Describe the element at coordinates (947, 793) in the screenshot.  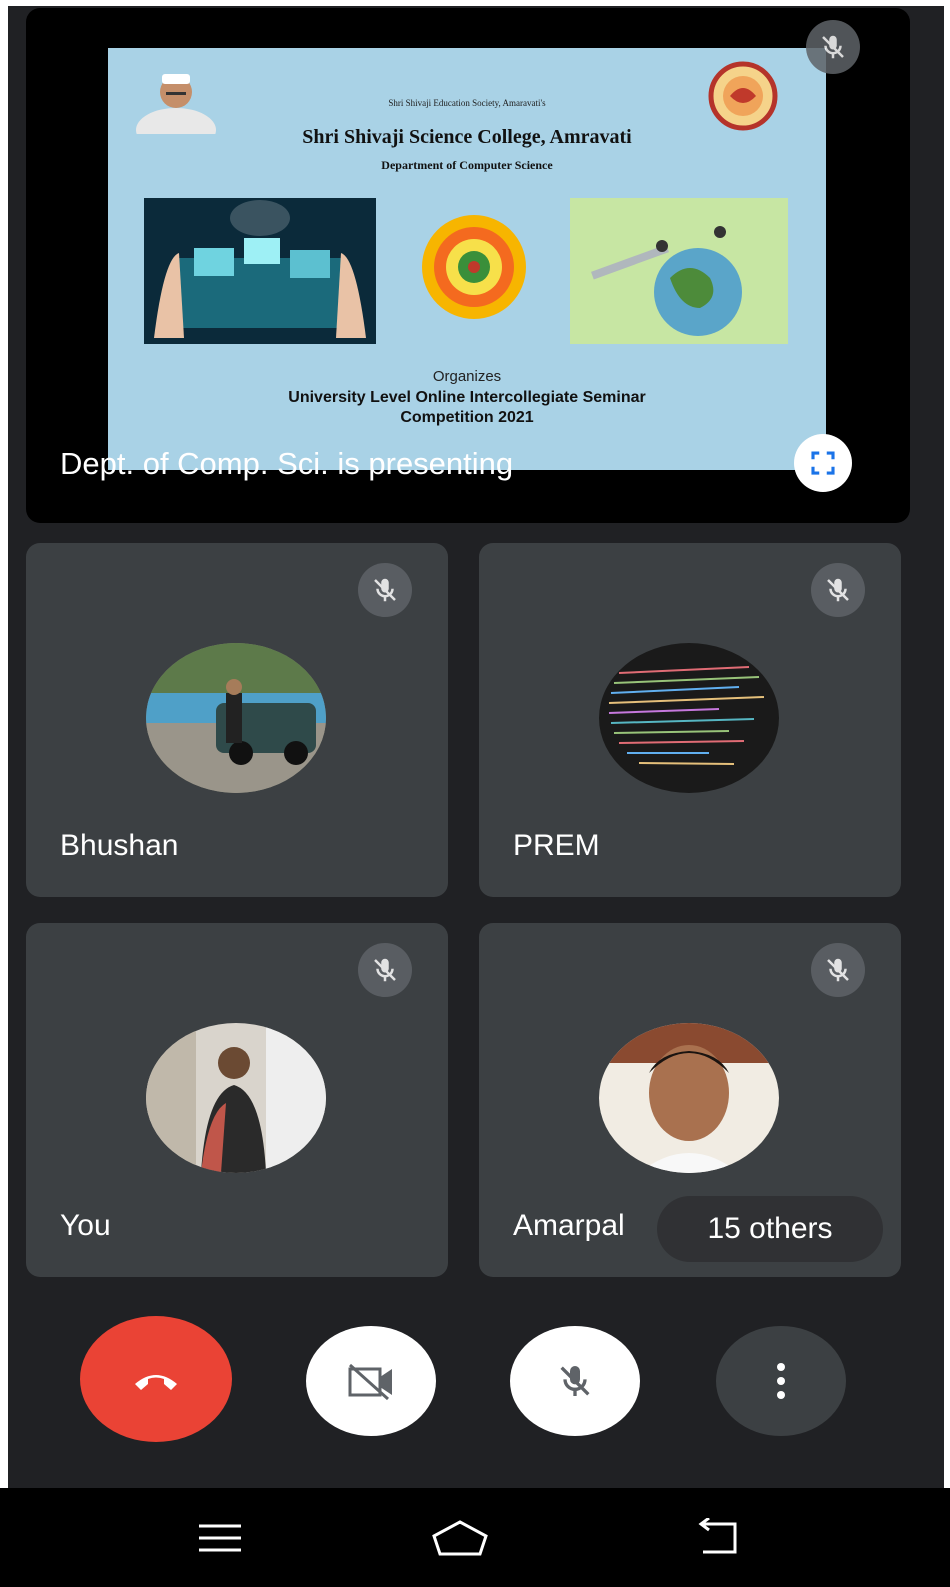
I see `screen-edge-right` at that location.